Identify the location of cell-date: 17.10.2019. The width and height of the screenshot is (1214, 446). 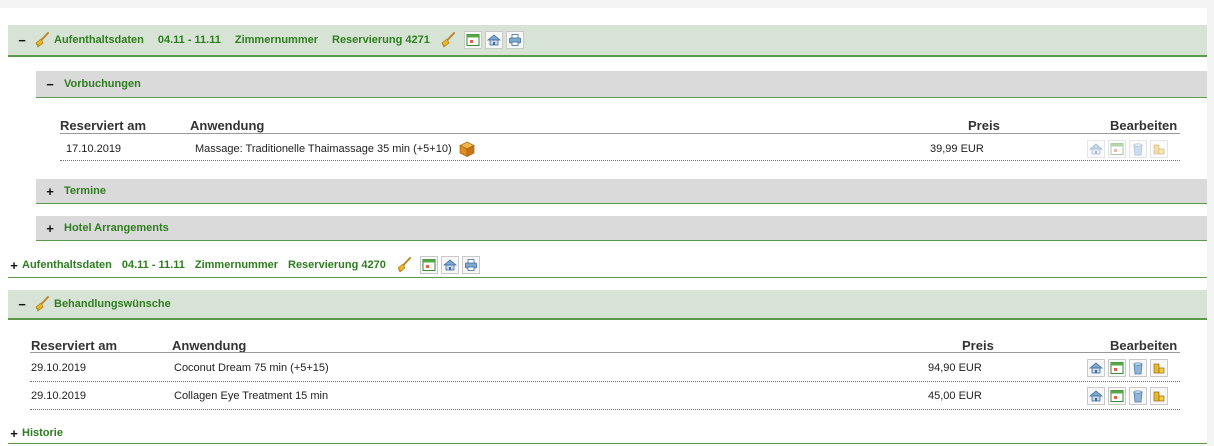
(94, 149).